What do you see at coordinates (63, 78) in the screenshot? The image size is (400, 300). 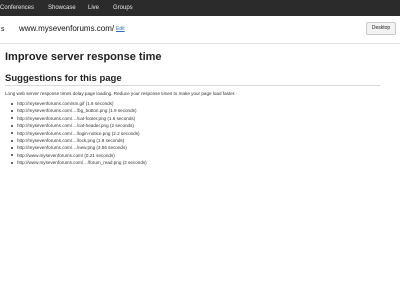 I see `section-title: Suggestions for this page` at bounding box center [63, 78].